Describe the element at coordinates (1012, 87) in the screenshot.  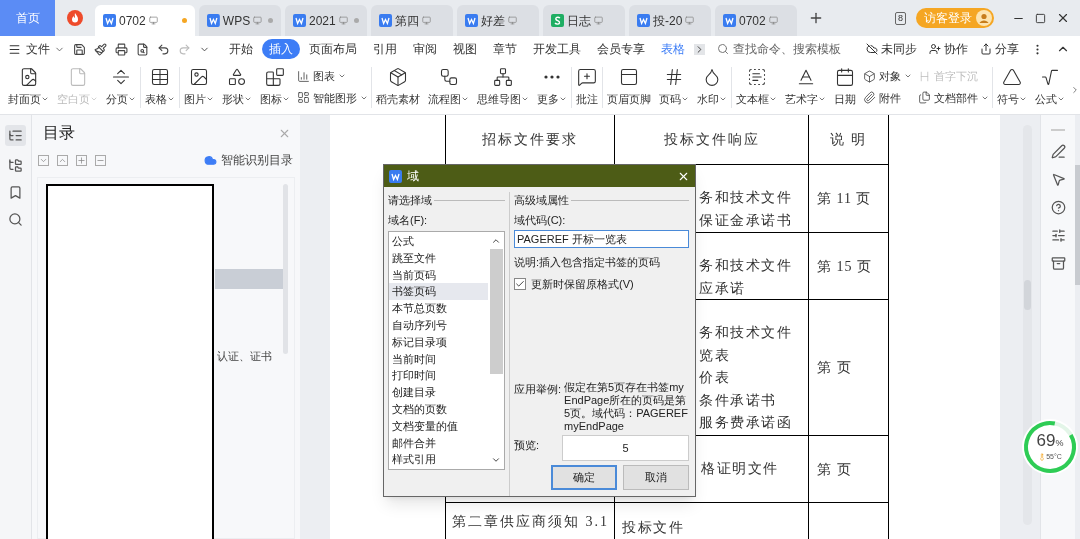
I see `toolbar-button: 符号` at that location.